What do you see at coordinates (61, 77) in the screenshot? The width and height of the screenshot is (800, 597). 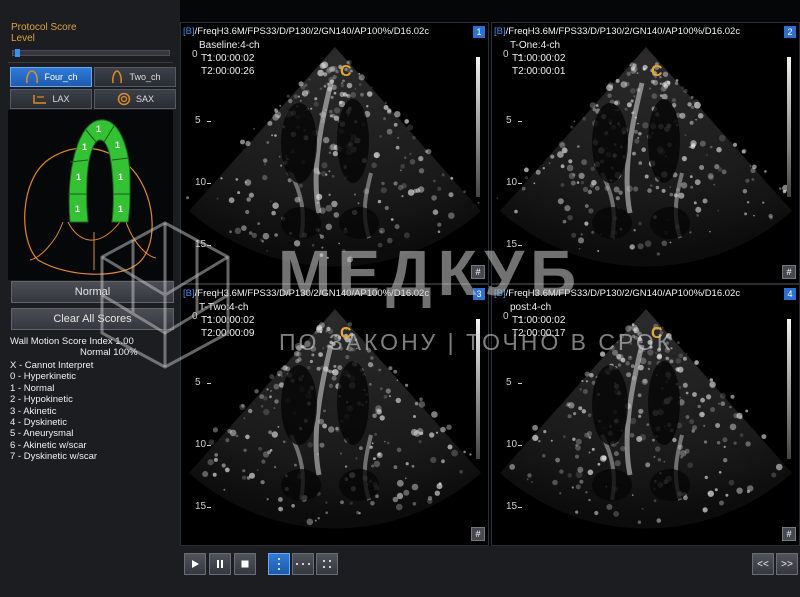 I see `view-four-ch-label: Four_ch` at bounding box center [61, 77].